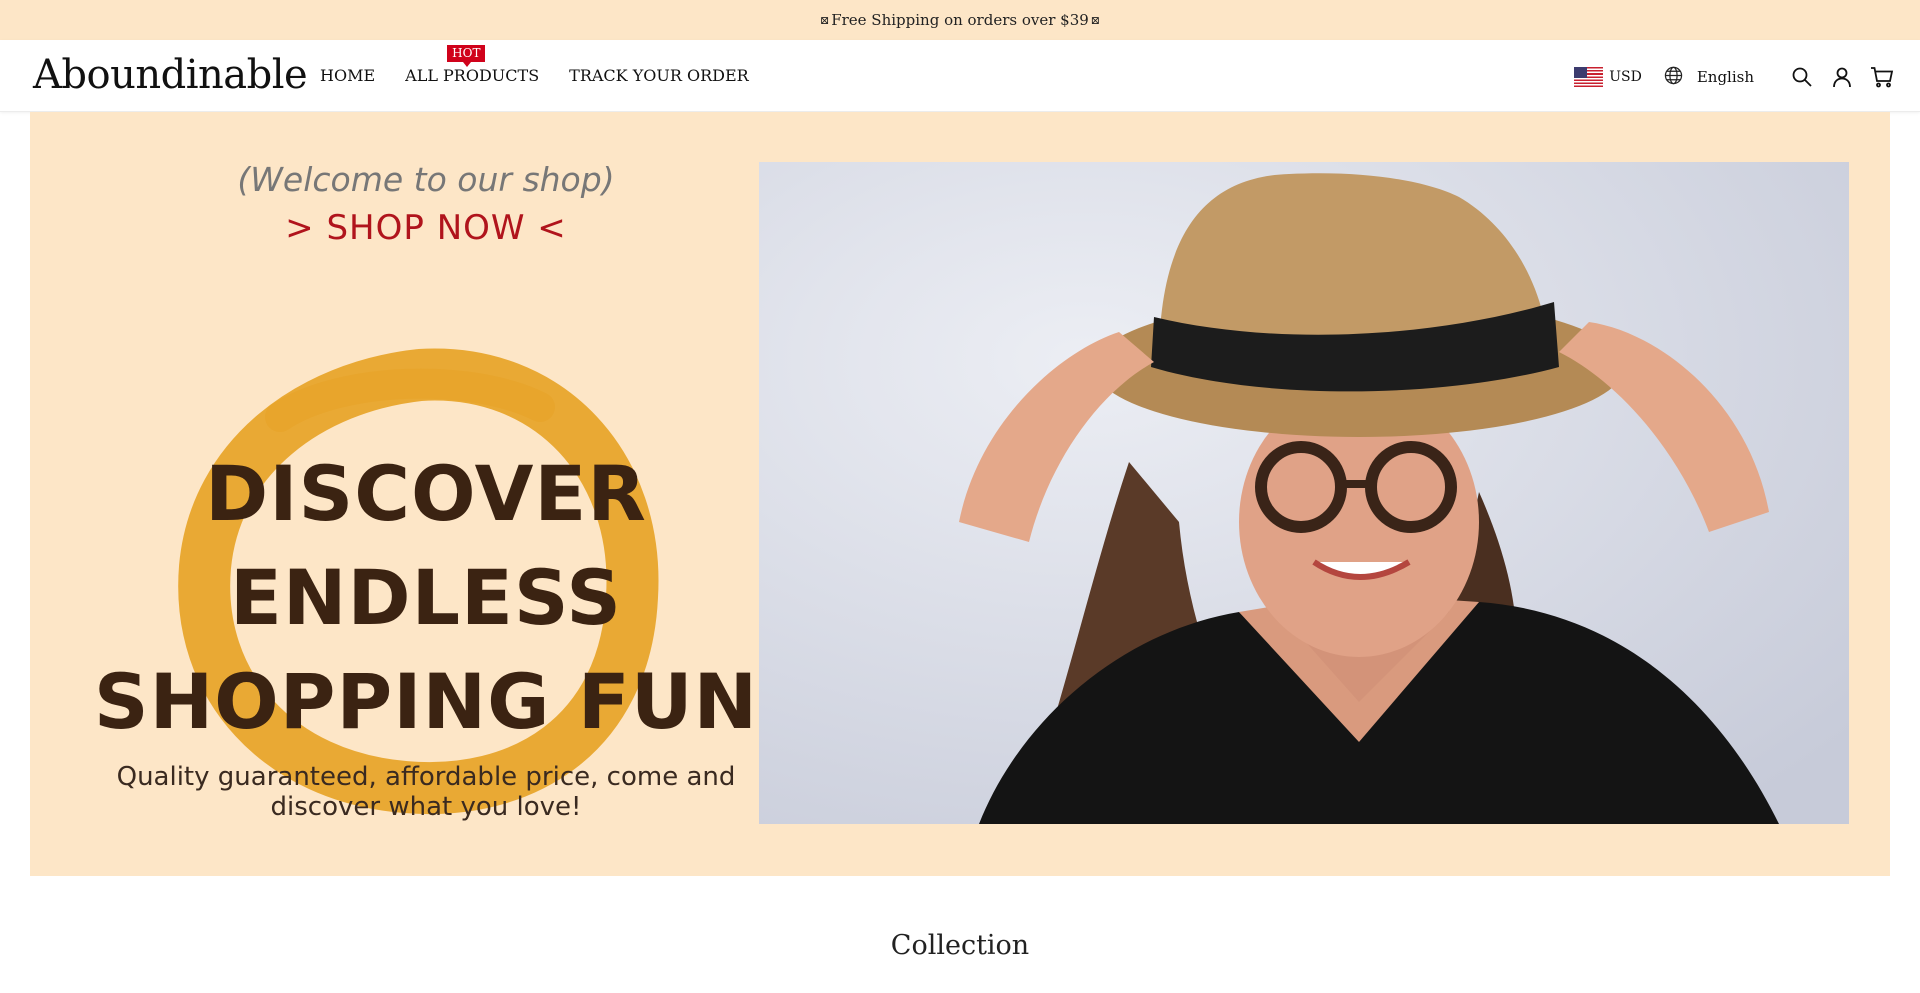 The height and width of the screenshot is (993, 1920). What do you see at coordinates (466, 56) in the screenshot?
I see `hot-badge: HOT` at bounding box center [466, 56].